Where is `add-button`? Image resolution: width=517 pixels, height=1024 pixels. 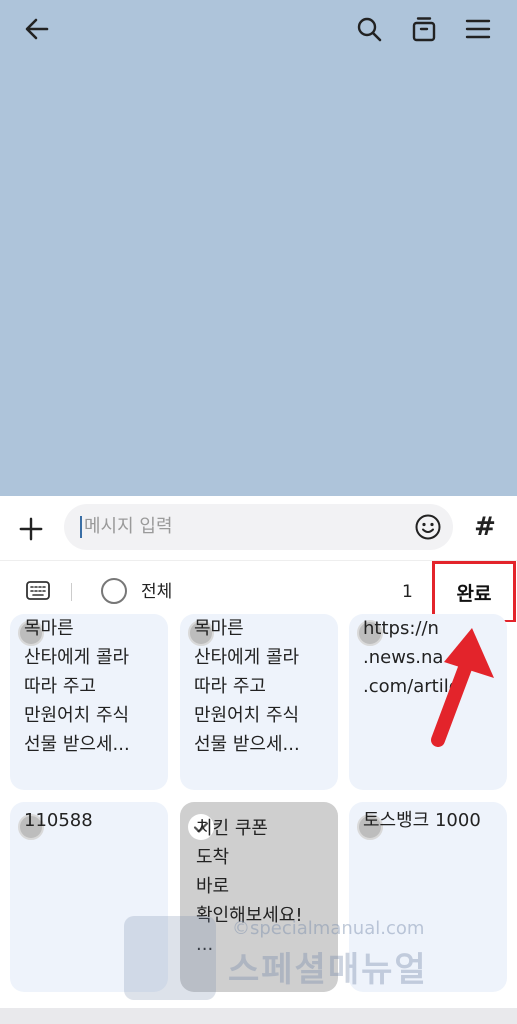
add-button is located at coordinates (31, 529).